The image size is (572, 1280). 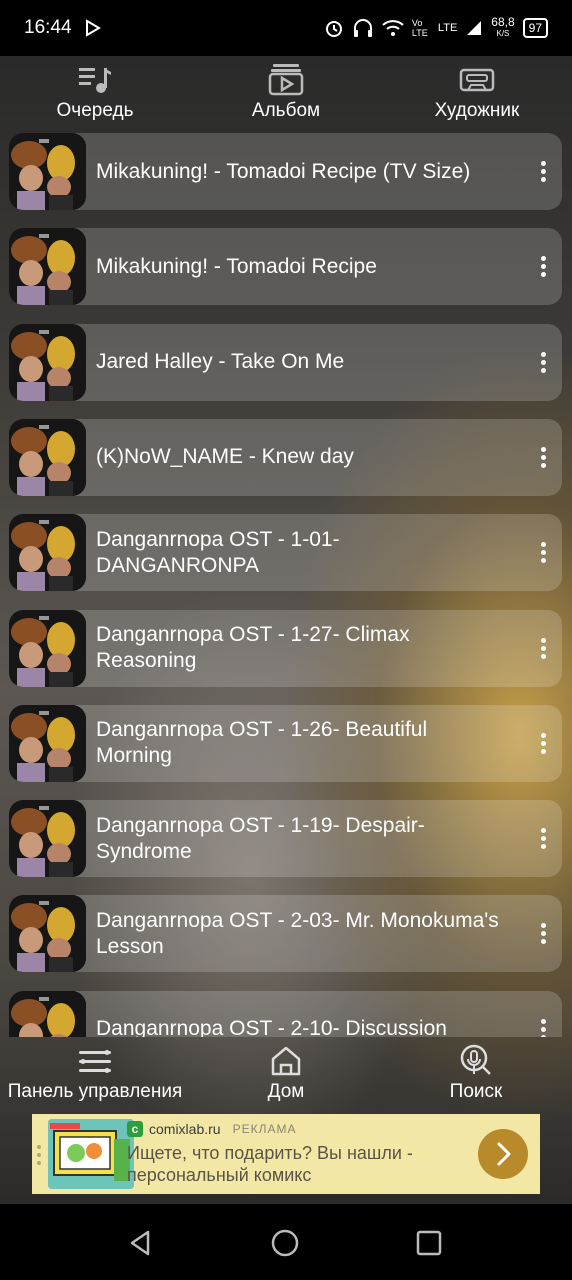 What do you see at coordinates (220, 362) in the screenshot?
I see `song-title: Jared Halley - Take On Me` at bounding box center [220, 362].